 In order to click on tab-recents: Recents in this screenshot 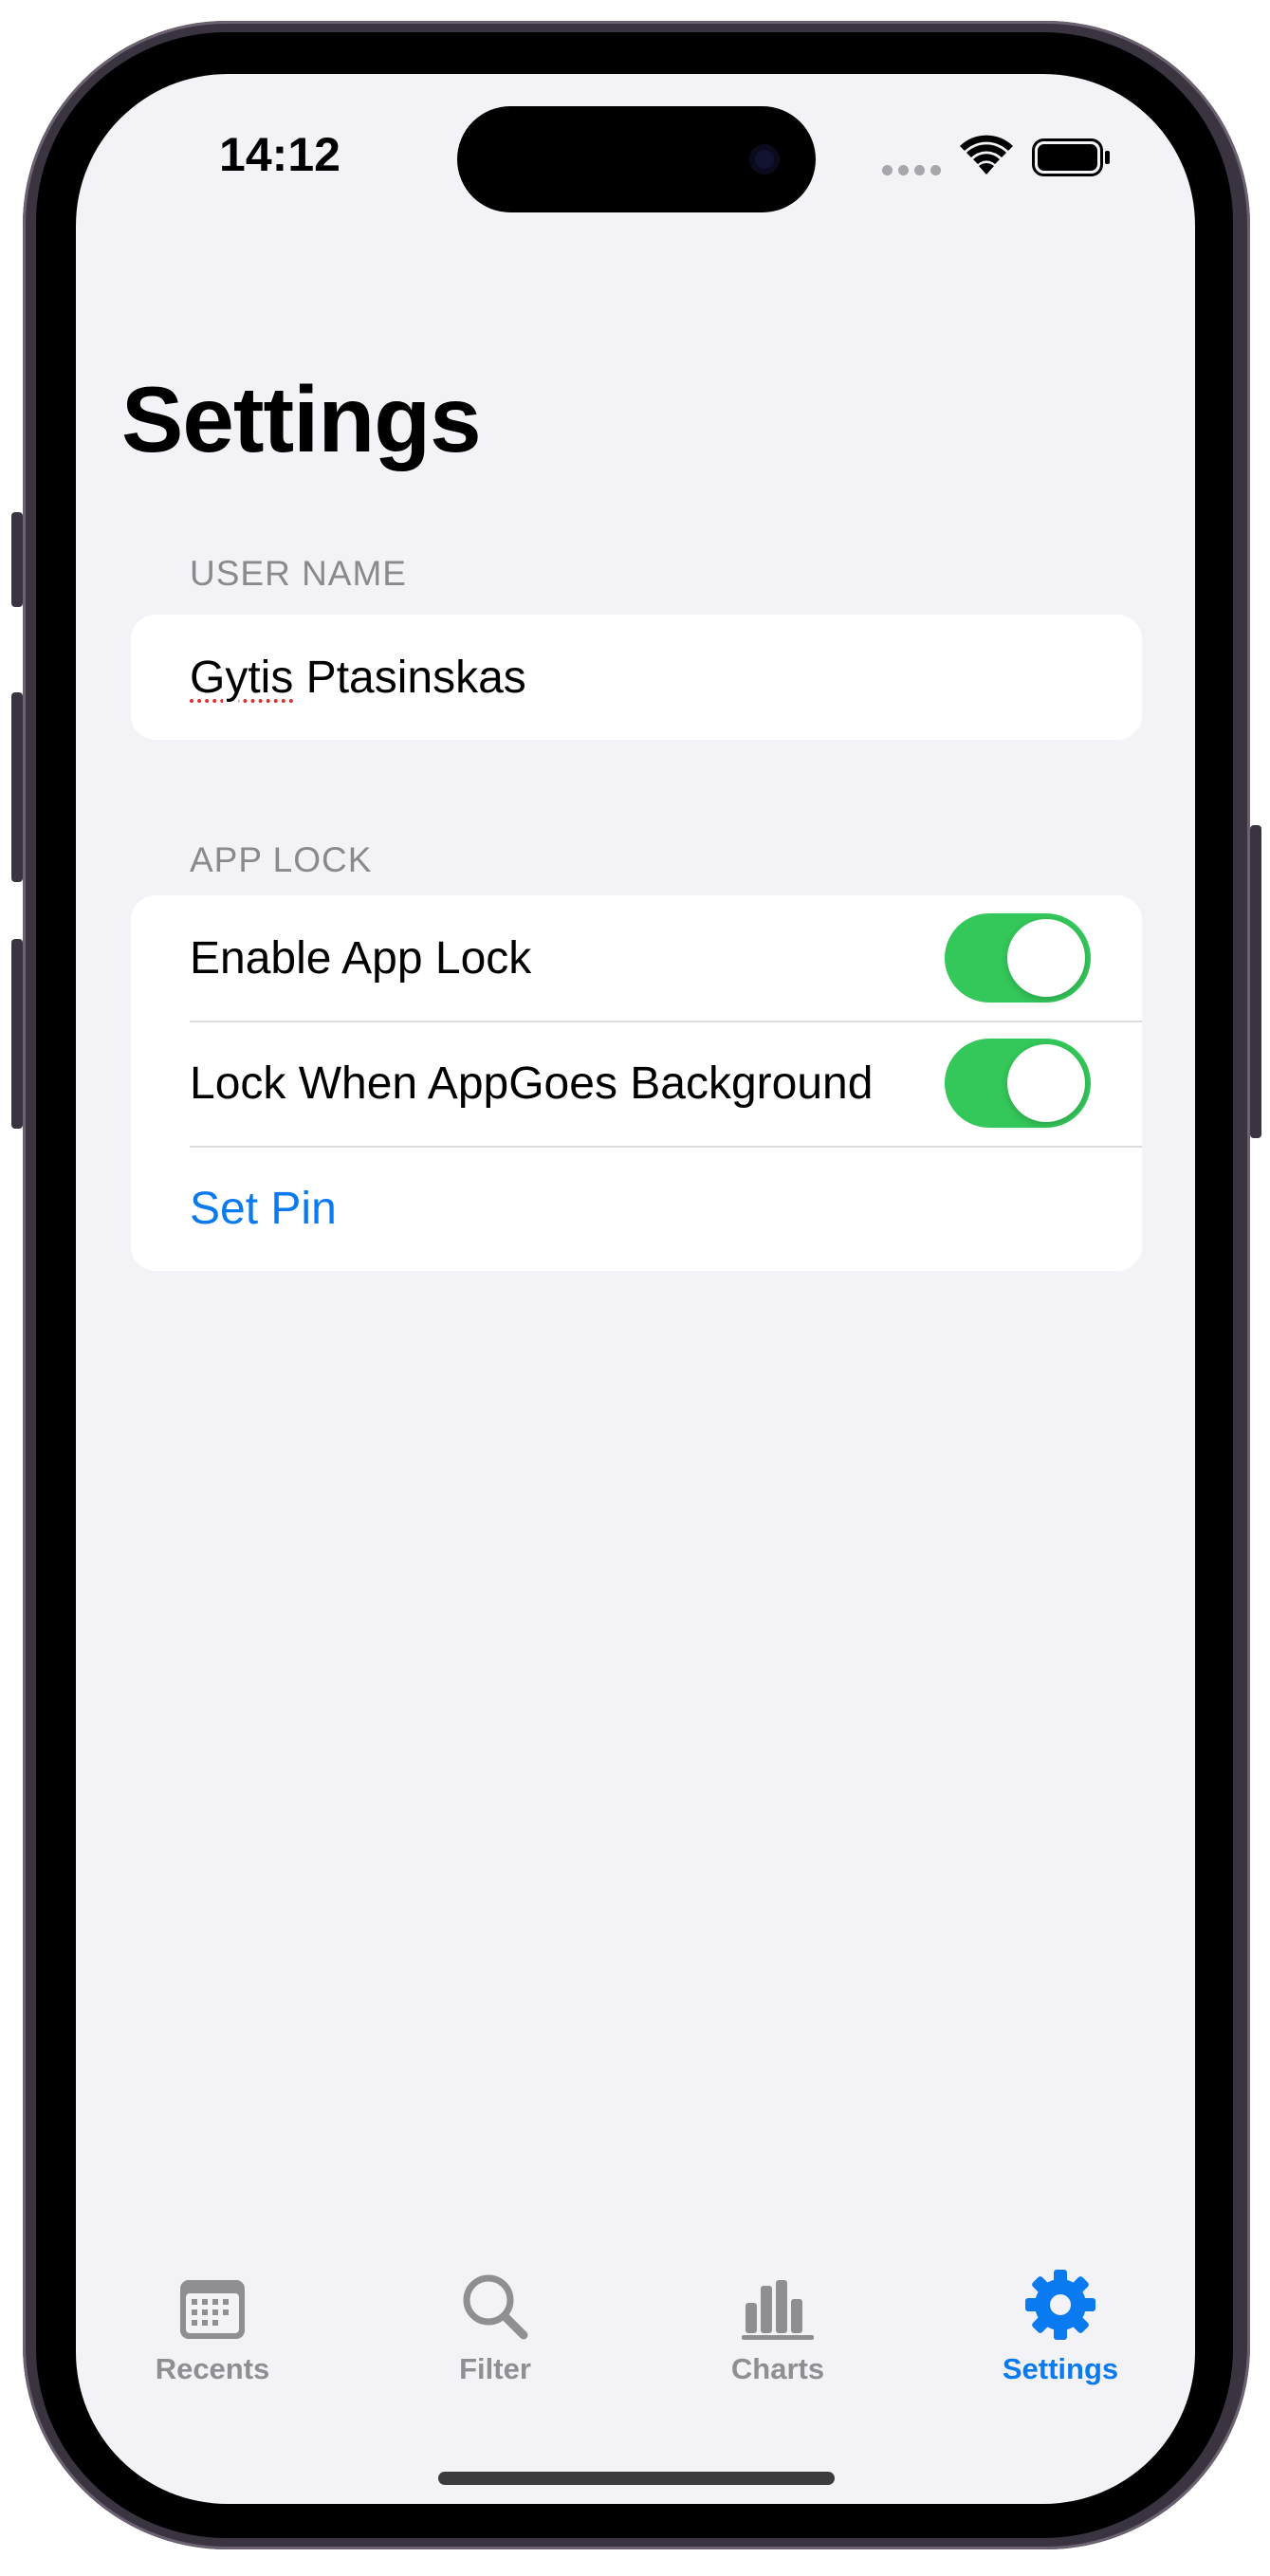, I will do `click(212, 2320)`.